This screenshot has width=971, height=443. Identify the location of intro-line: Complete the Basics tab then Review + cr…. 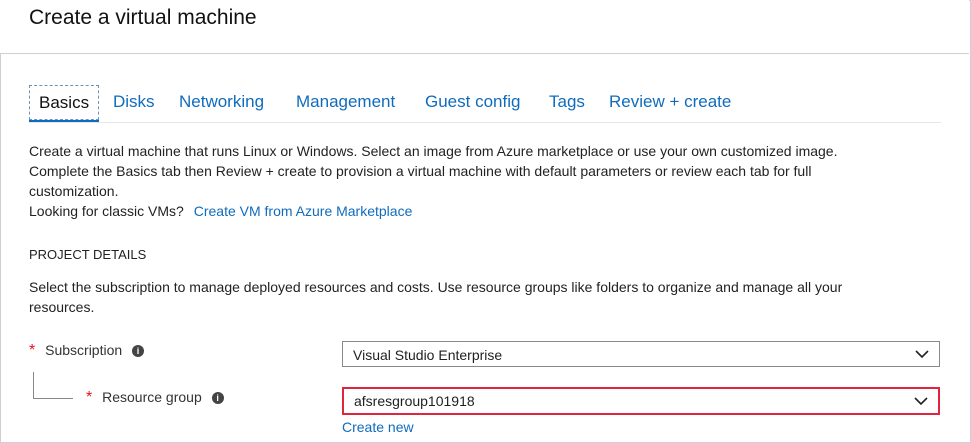
(420, 171).